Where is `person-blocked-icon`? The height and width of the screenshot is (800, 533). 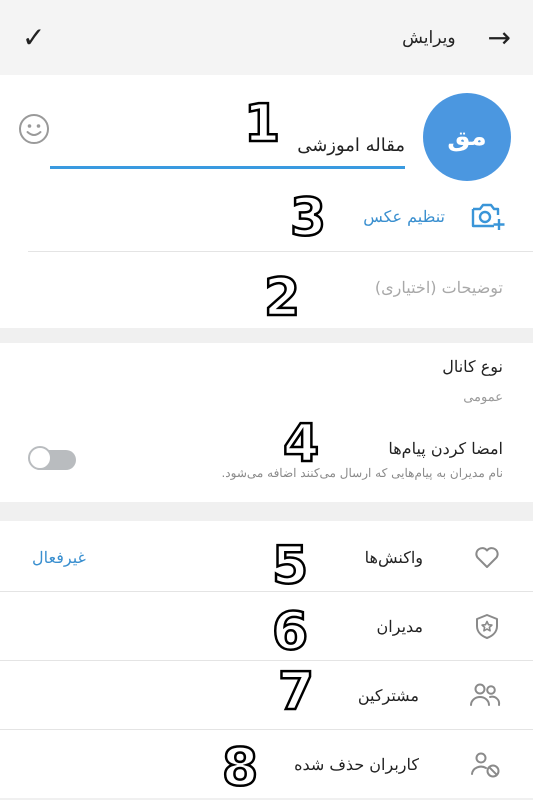 person-blocked-icon is located at coordinates (485, 764).